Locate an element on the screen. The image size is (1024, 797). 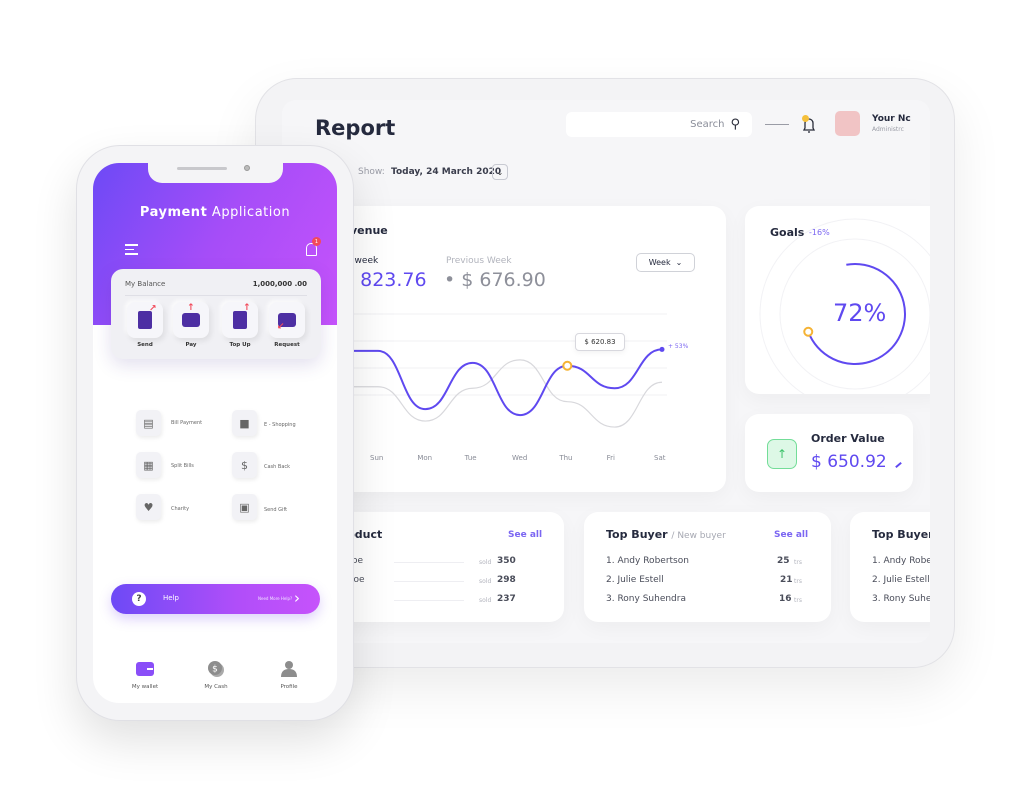
bill-payment-label: Bill Payment is located at coordinates (187, 423).